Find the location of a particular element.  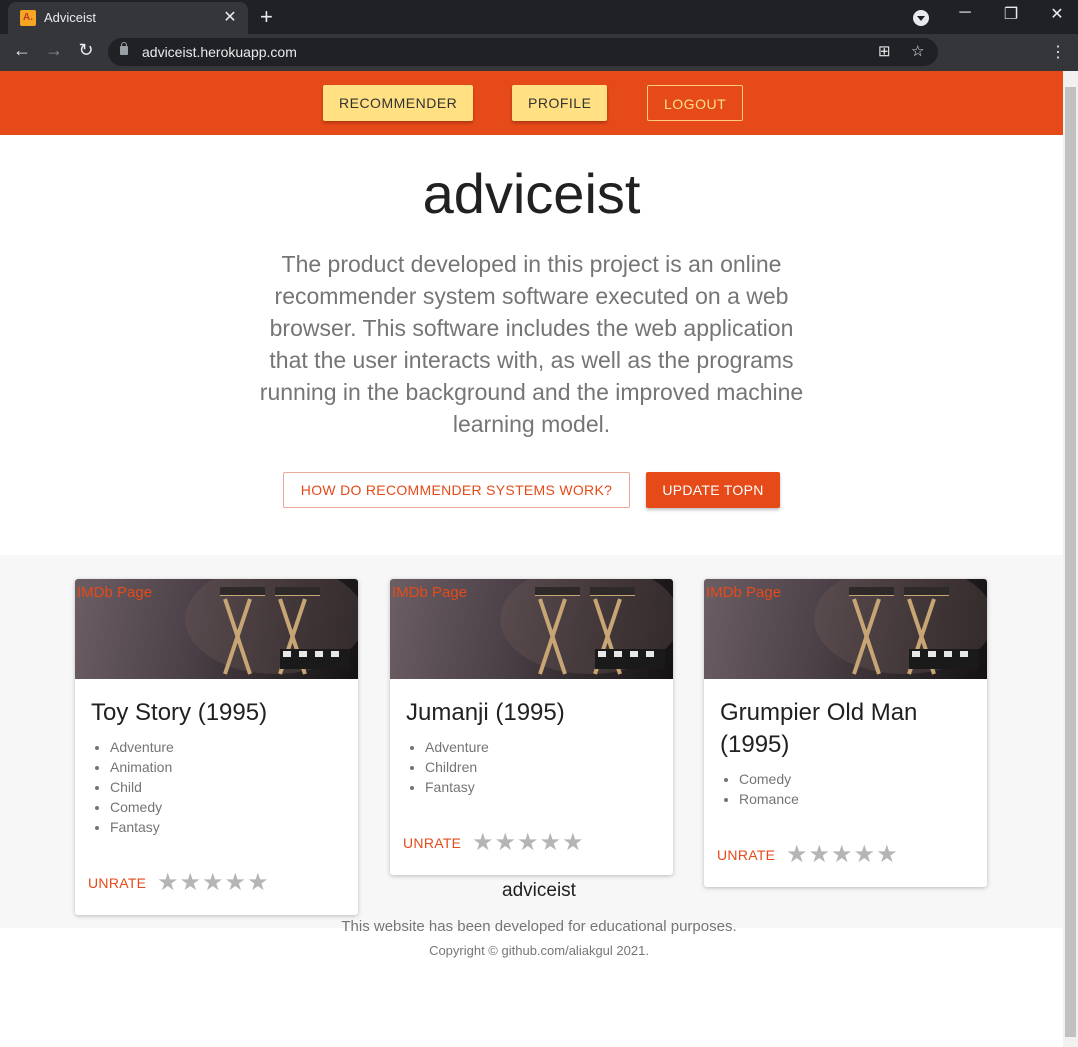

genre-item: Animation is located at coordinates (234, 767).